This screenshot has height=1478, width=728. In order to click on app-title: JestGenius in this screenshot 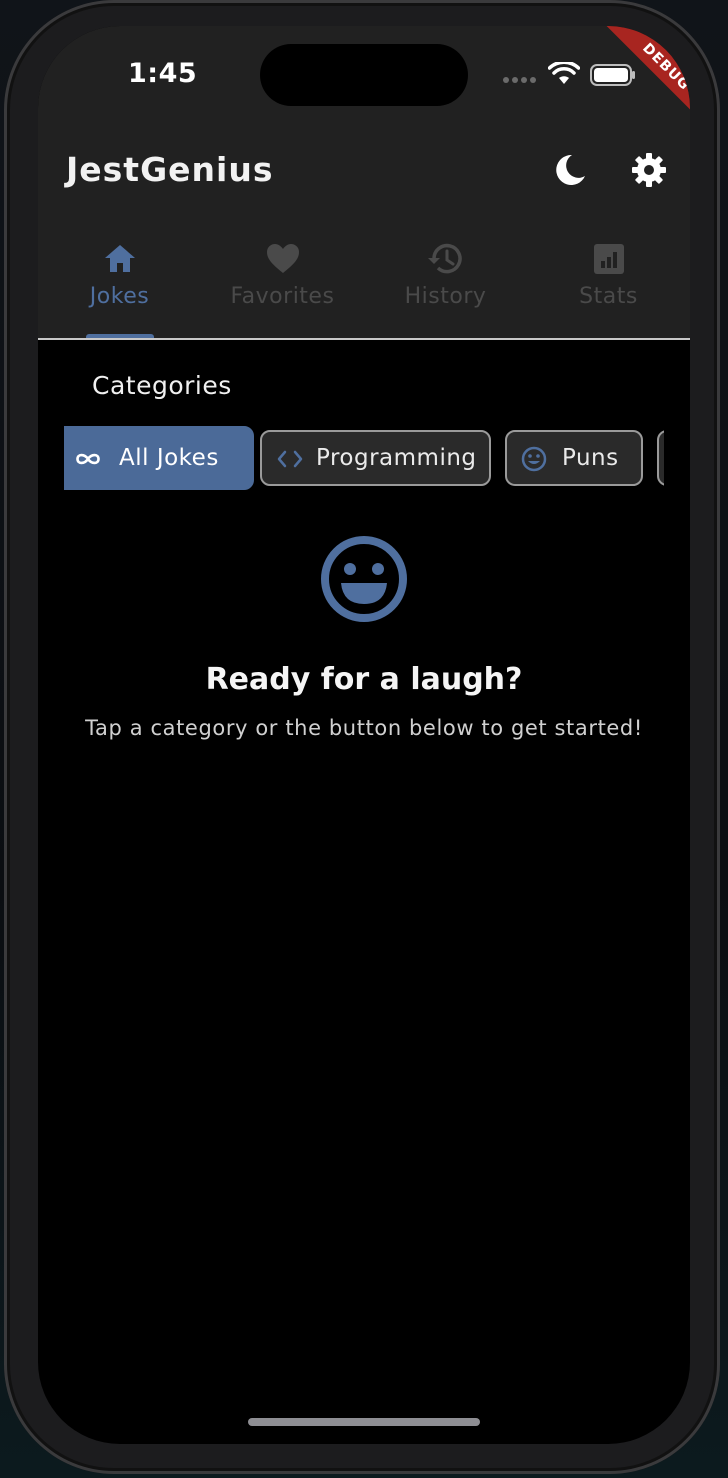, I will do `click(170, 169)`.